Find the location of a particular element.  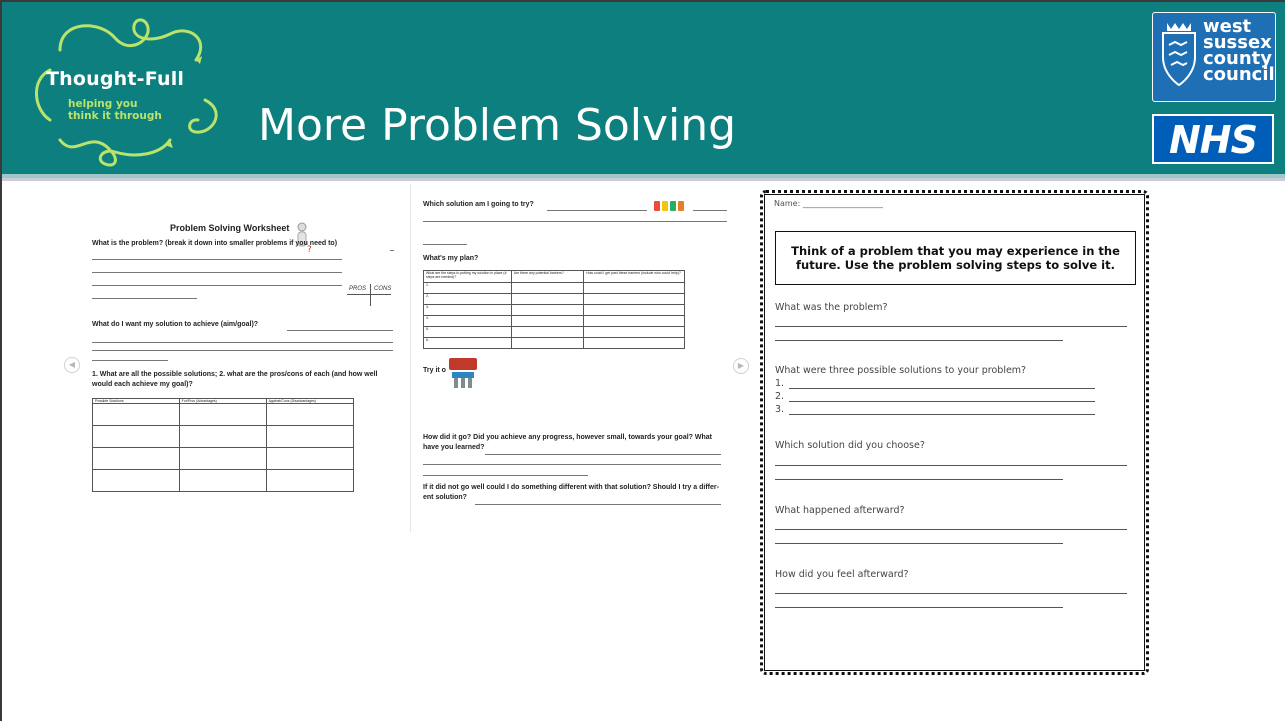

row-number: 3. is located at coordinates (467, 310).